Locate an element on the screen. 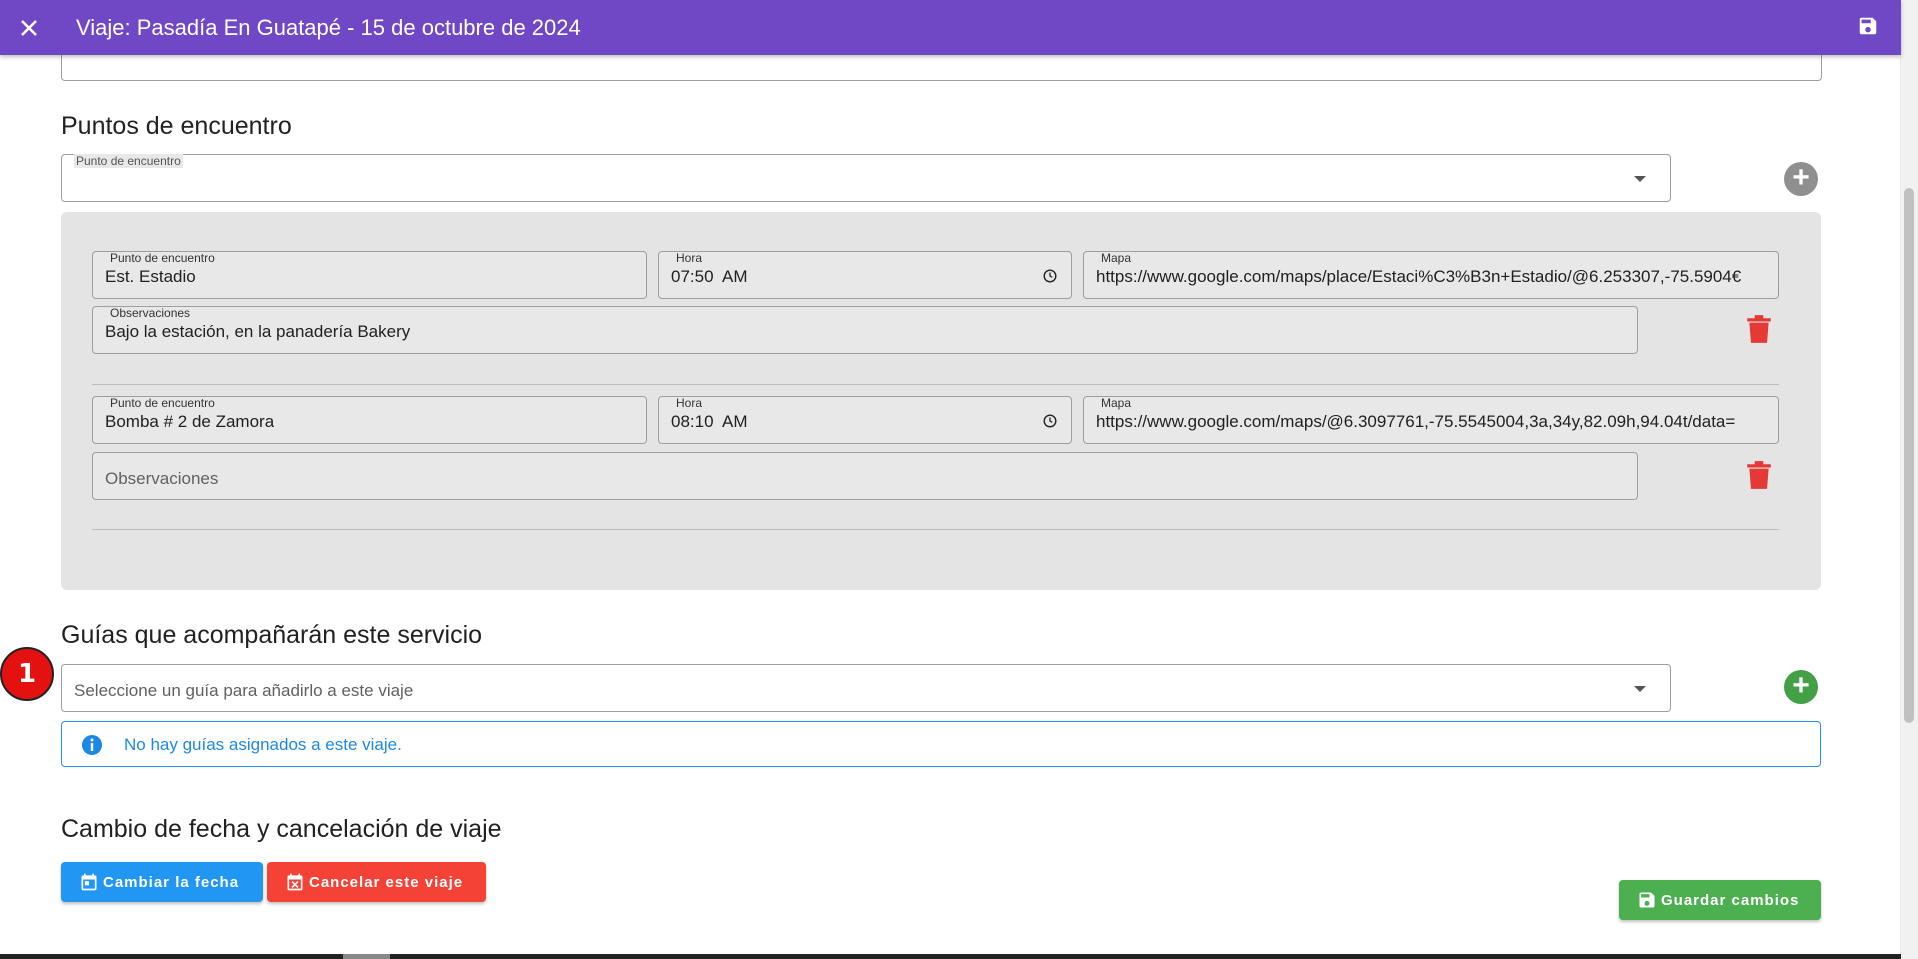  info-icon is located at coordinates (92, 745).